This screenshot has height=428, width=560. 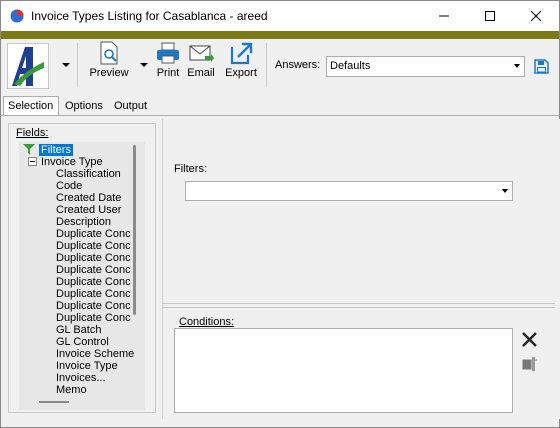 I want to click on minimize-button, so click(x=444, y=16).